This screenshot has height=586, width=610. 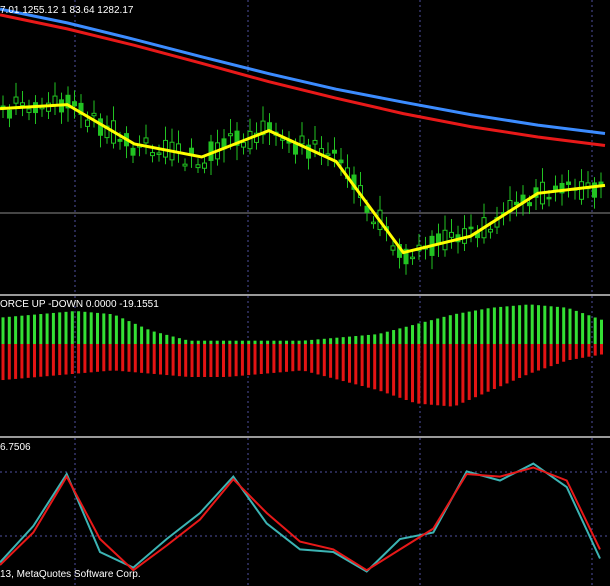 What do you see at coordinates (70, 574) in the screenshot?
I see `copyright-text: 13, MetaQuotes Software Corp.` at bounding box center [70, 574].